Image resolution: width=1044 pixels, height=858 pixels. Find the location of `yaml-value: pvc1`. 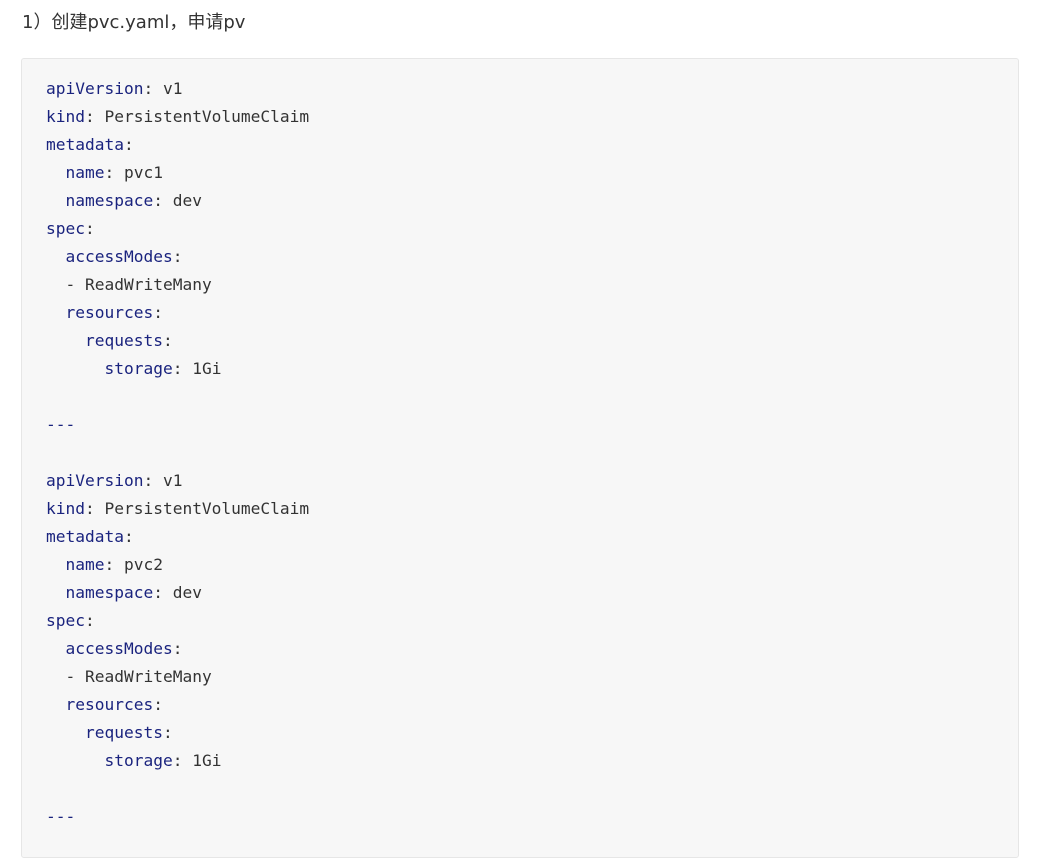

yaml-value: pvc1 is located at coordinates (138, 172).